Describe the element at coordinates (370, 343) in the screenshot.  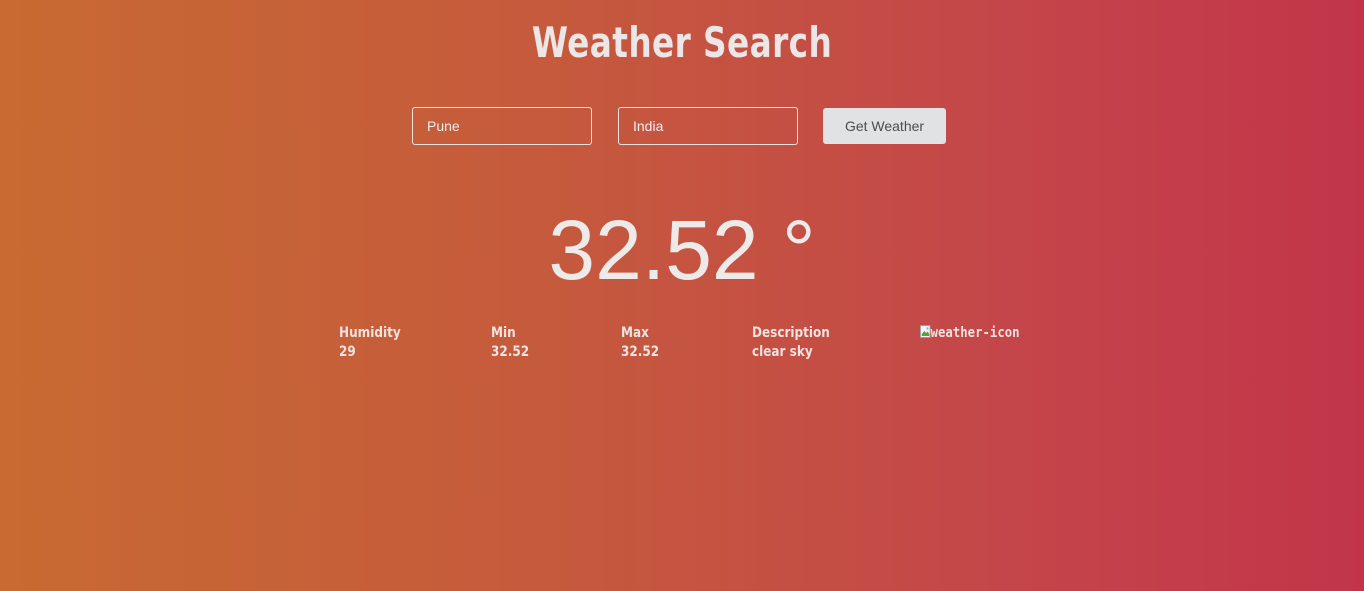
I see `humidity-stat: Humidity 29` at that location.